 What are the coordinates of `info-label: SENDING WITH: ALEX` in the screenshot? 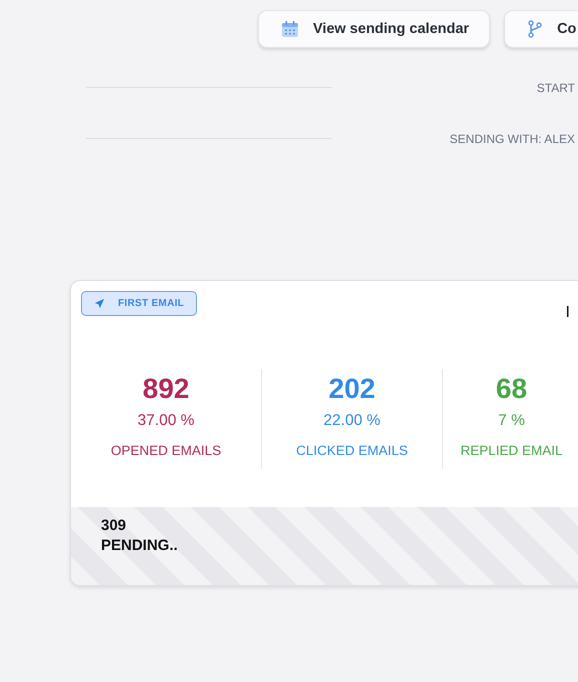 It's located at (512, 139).